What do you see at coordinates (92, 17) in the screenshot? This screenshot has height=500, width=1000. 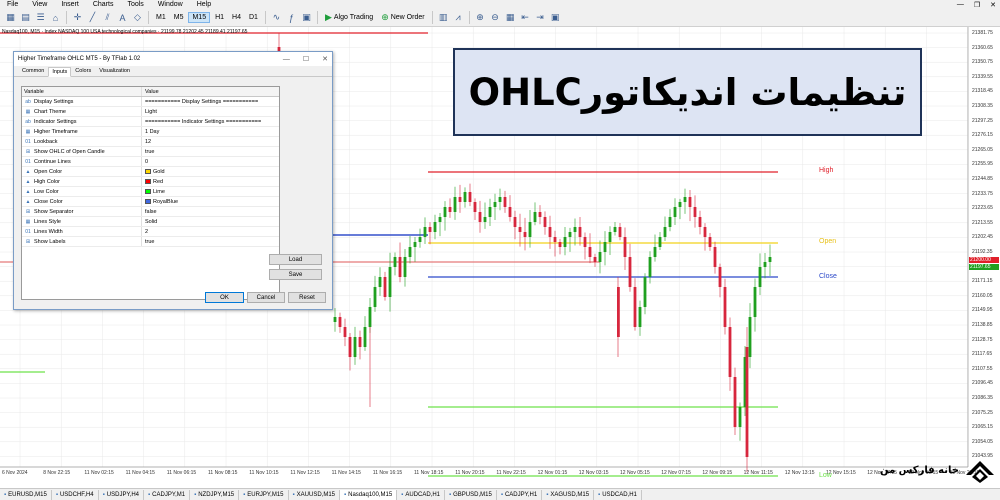 I see `line-tool-icon: ╱` at bounding box center [92, 17].